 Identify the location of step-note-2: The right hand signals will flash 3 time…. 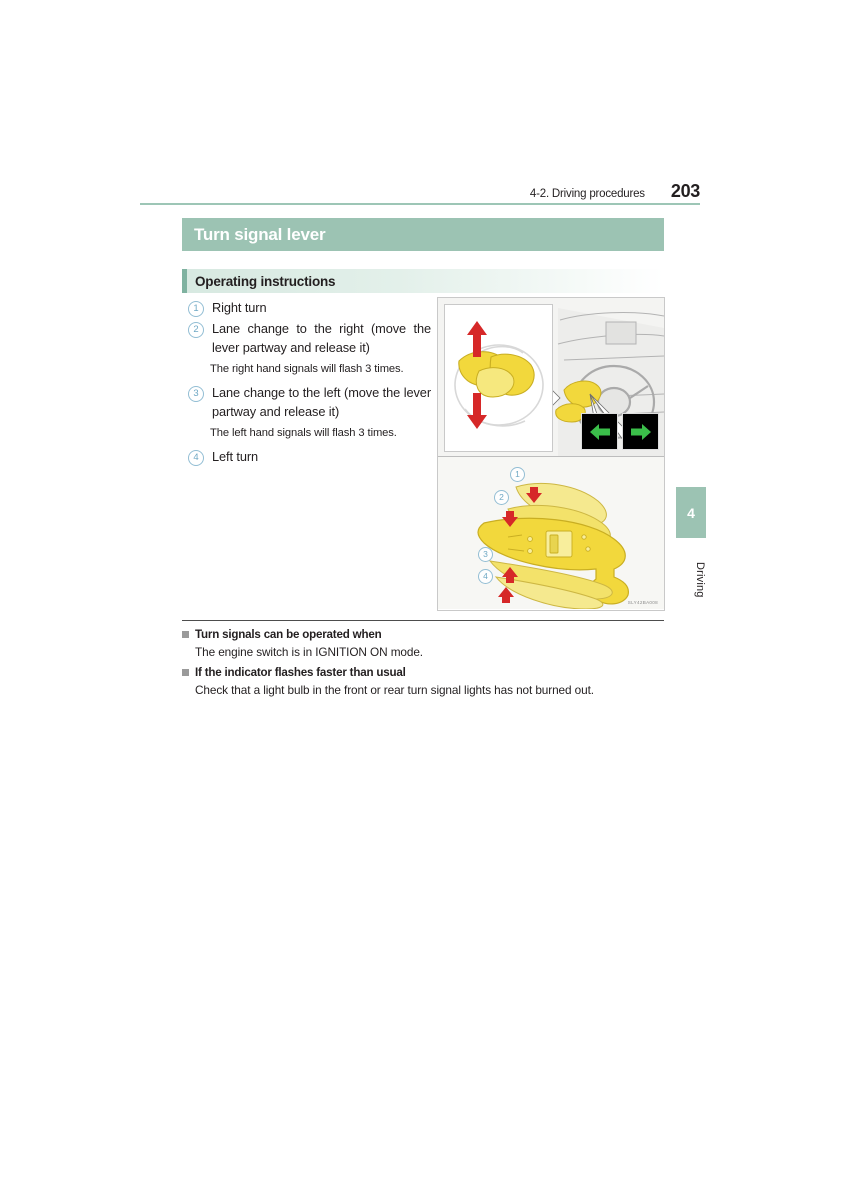
(307, 368).